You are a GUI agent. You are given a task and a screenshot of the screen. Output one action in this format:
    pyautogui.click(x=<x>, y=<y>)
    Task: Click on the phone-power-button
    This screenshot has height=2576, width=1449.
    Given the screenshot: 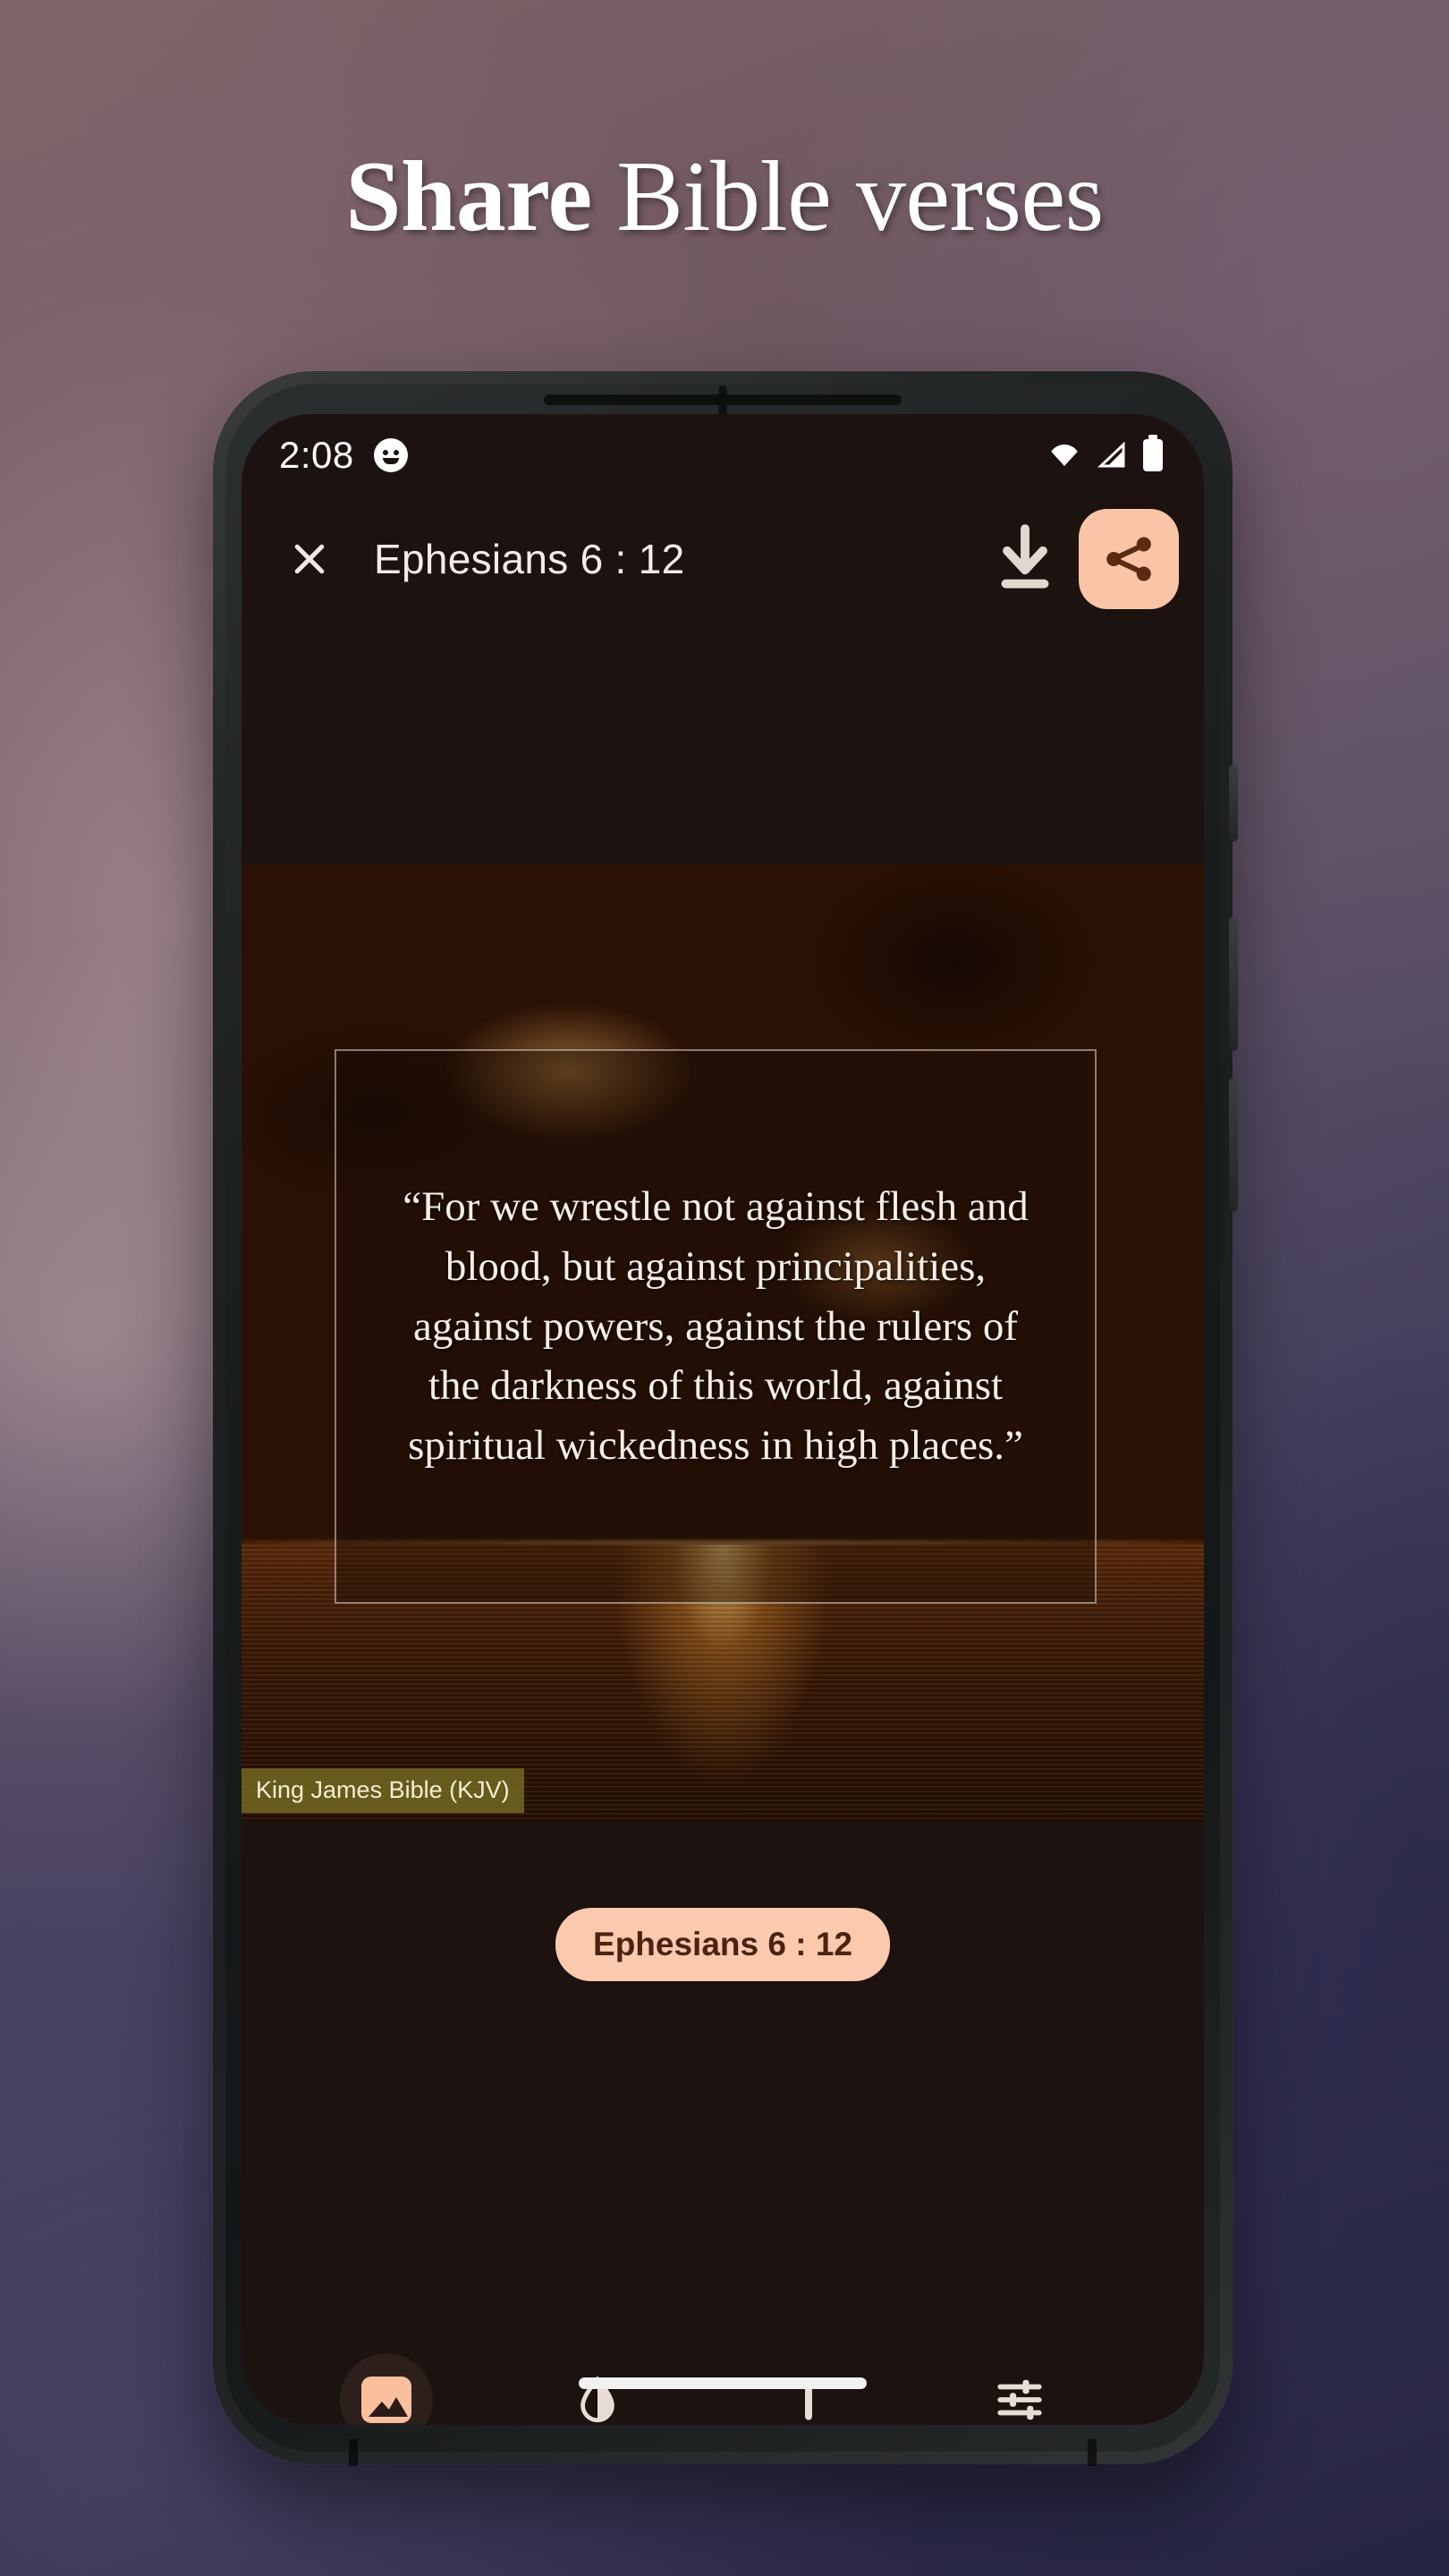 What is the action you would take?
    pyautogui.click(x=1233, y=803)
    